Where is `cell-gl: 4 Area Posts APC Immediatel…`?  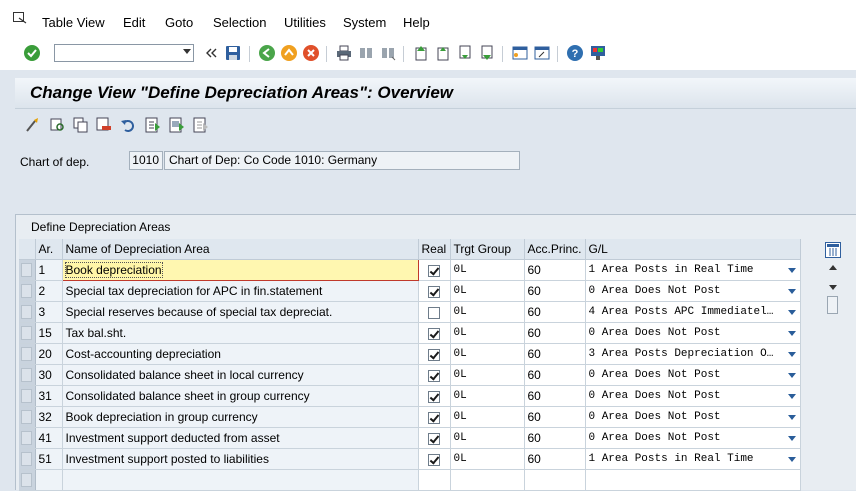 cell-gl: 4 Area Posts APC Immediatel… is located at coordinates (693, 312).